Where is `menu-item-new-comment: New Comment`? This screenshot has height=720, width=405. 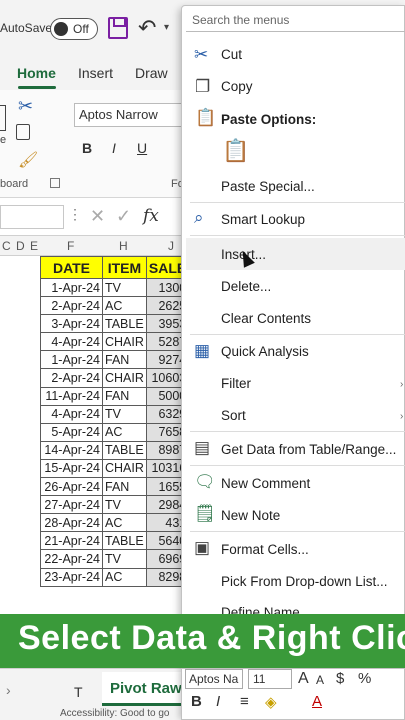 menu-item-new-comment: New Comment is located at coordinates (265, 483).